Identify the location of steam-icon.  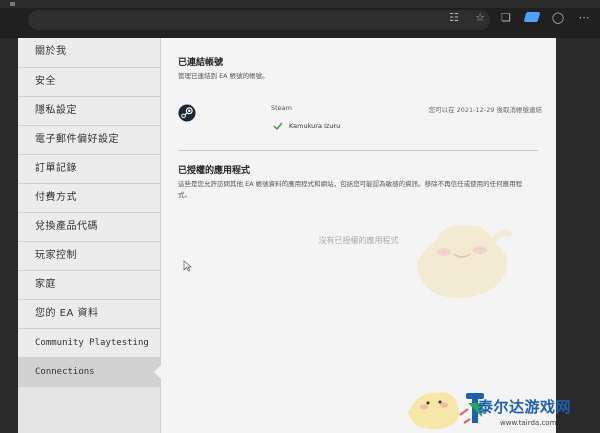
(187, 113).